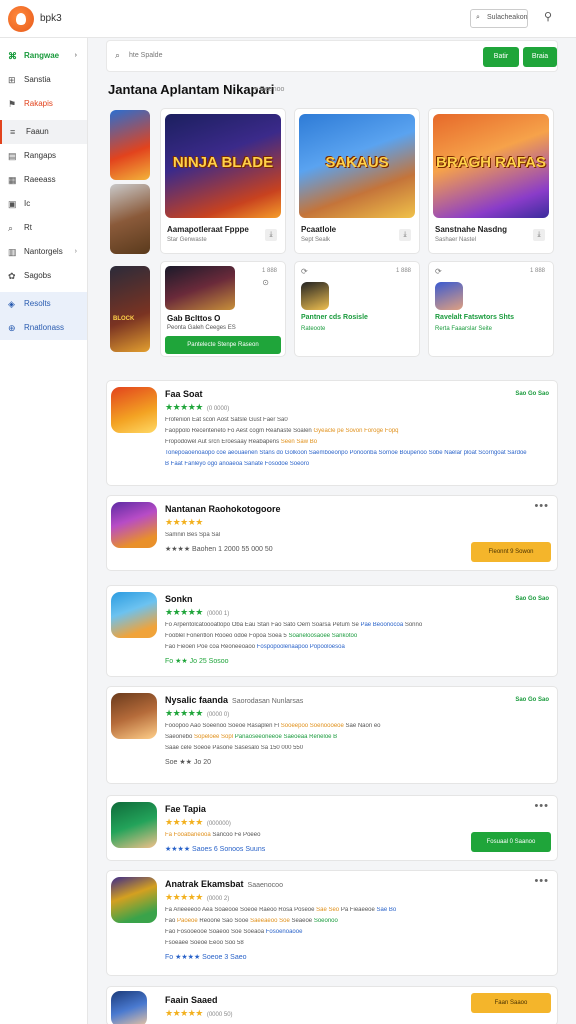  I want to click on desc-text: Gyeacle pe Sovon Foroge Fopq, so click(356, 431).